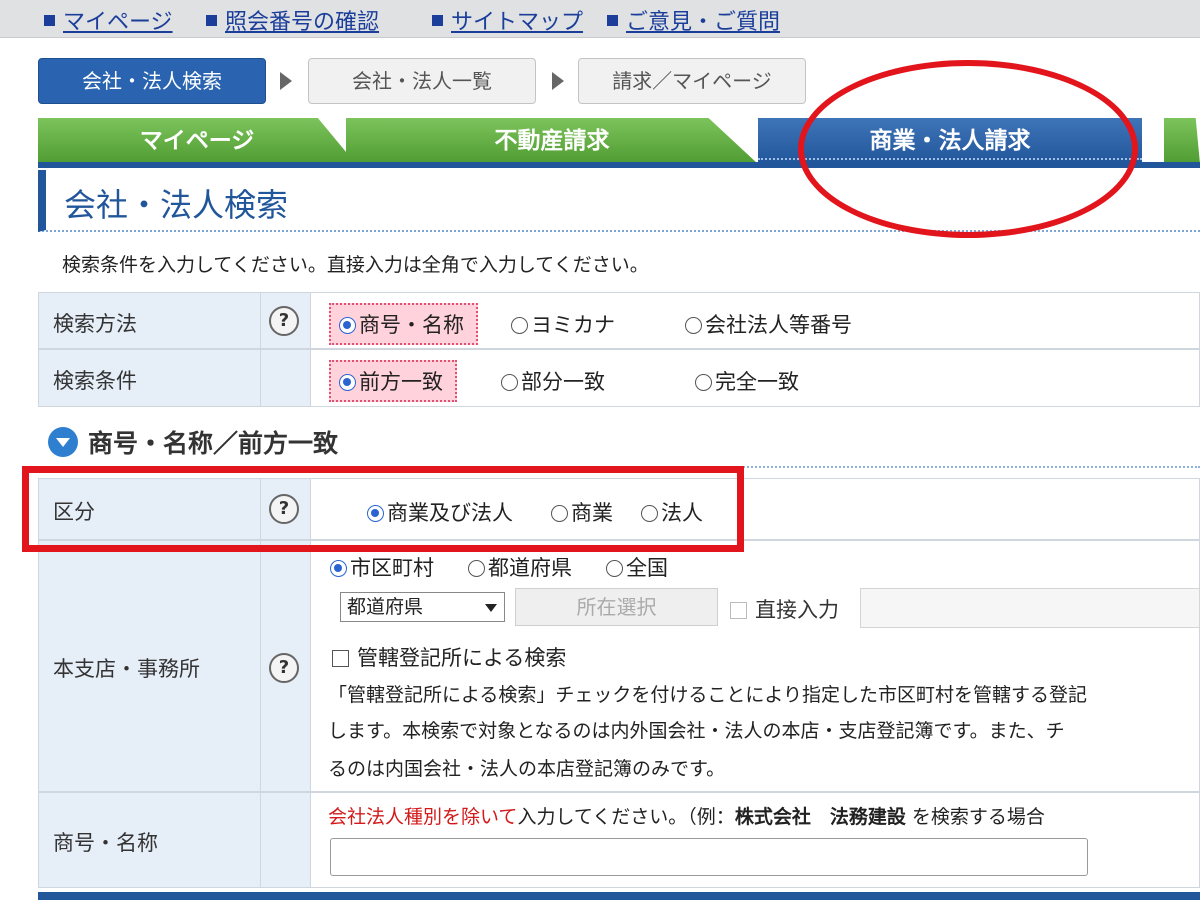 This screenshot has height=900, width=1200. Describe the element at coordinates (968, 149) in the screenshot. I see `annotation-ellipse` at that location.